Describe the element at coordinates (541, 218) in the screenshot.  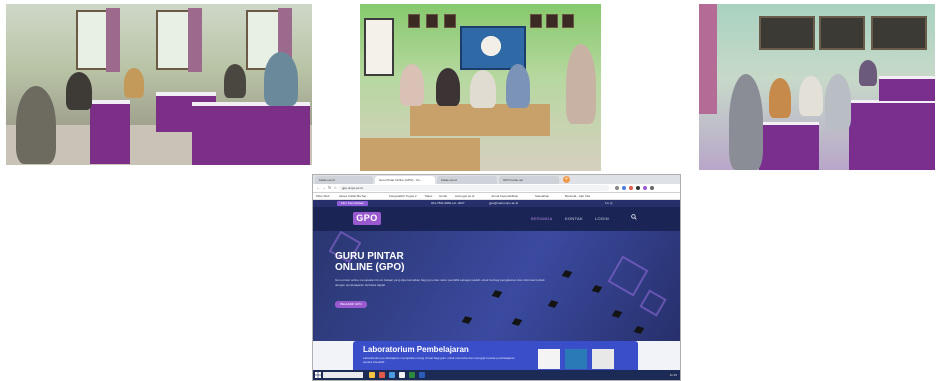
I see `nav-item-beranda: BERANDA` at that location.